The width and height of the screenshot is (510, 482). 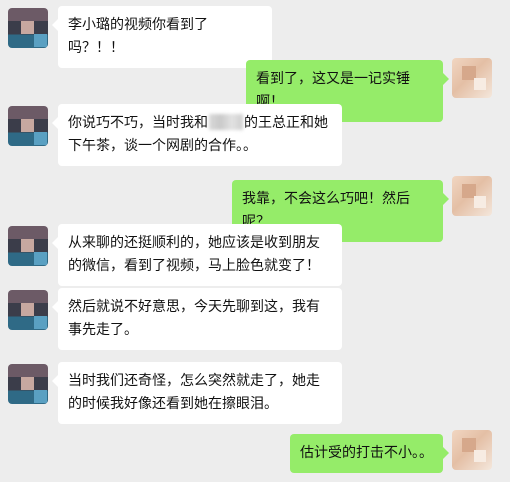 I want to click on message-text: 李小璐的视频你看到了吗？！！, so click(x=138, y=36).